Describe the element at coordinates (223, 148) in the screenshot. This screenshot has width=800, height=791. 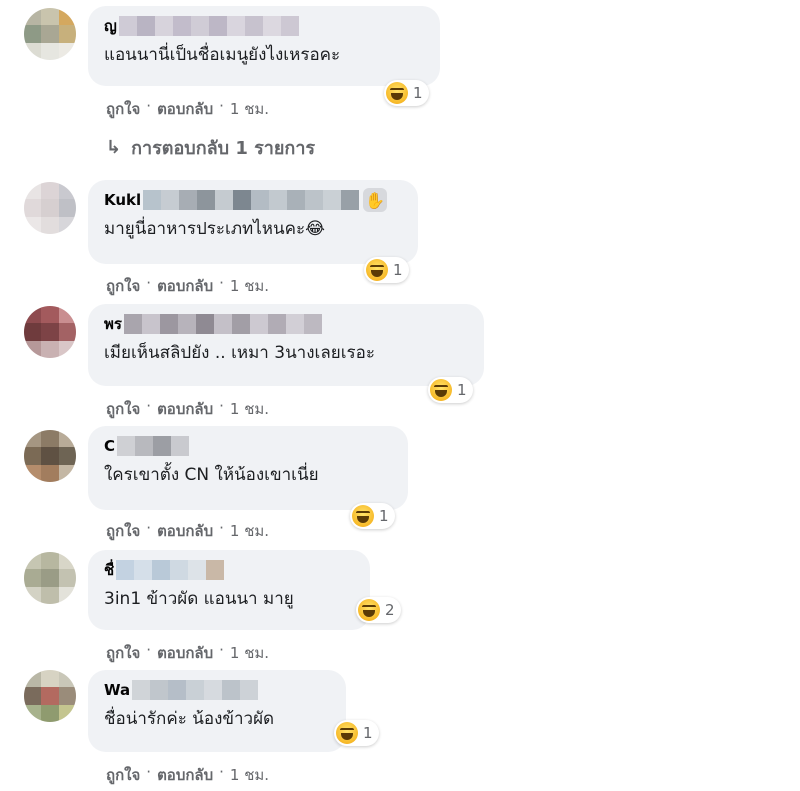
I see `replies-label: การตอบกลับ 1 รายการ` at that location.